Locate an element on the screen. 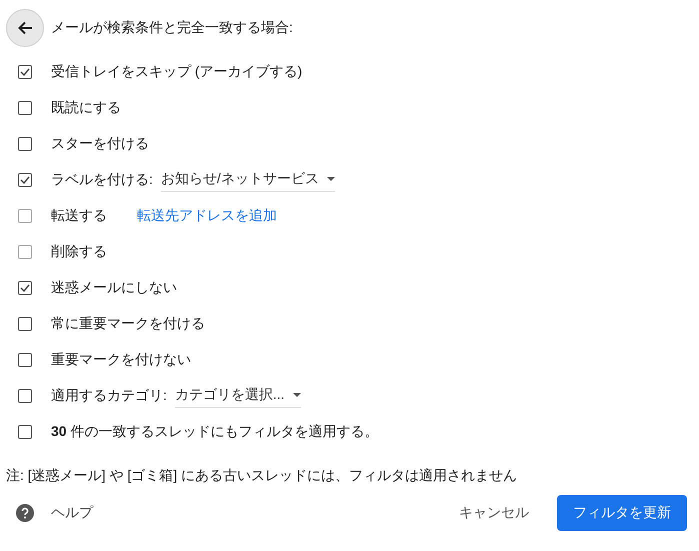  option-label: 既読にする is located at coordinates (86, 108).